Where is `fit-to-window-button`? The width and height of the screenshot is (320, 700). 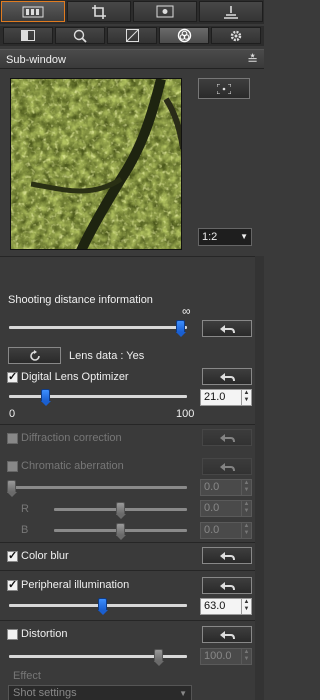 fit-to-window-button is located at coordinates (224, 88).